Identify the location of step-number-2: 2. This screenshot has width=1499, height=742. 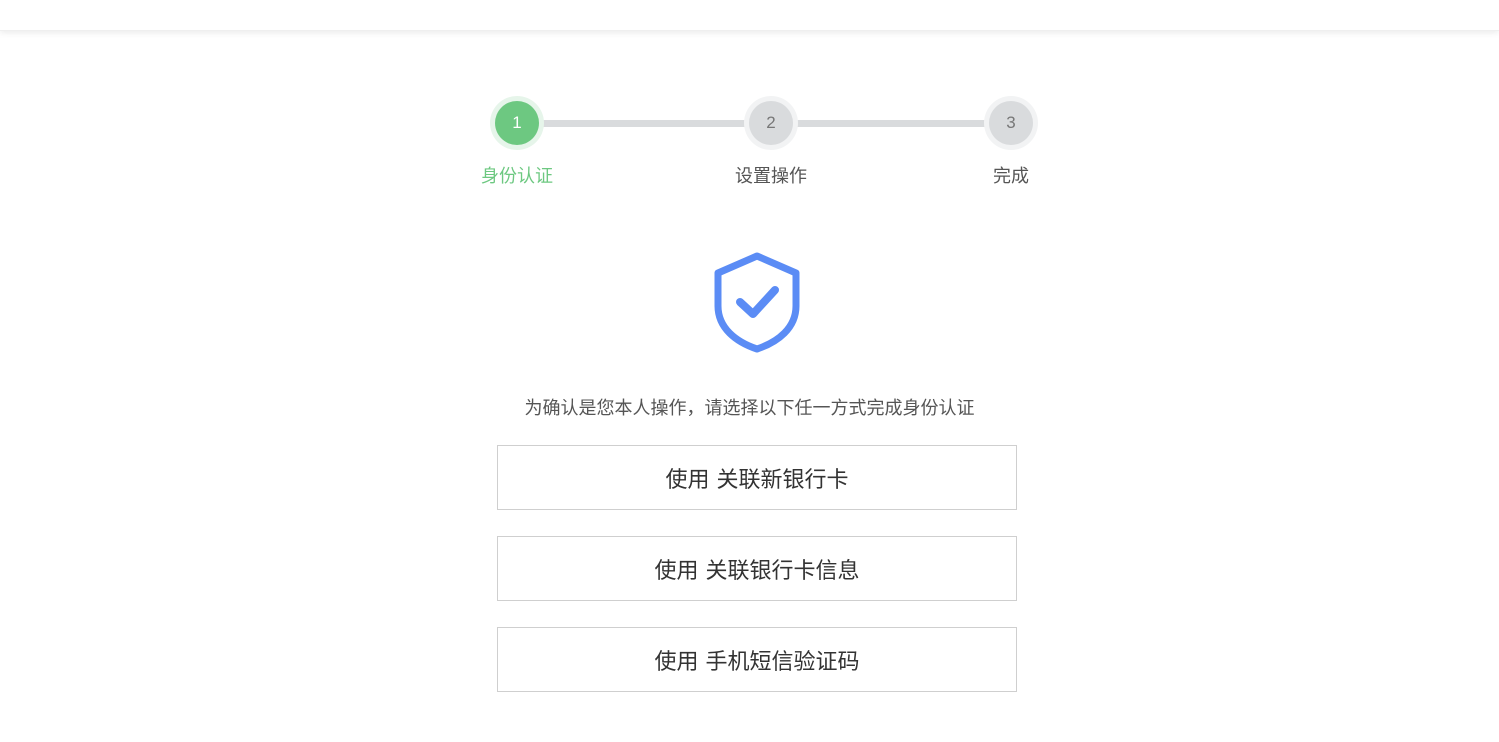
(771, 123).